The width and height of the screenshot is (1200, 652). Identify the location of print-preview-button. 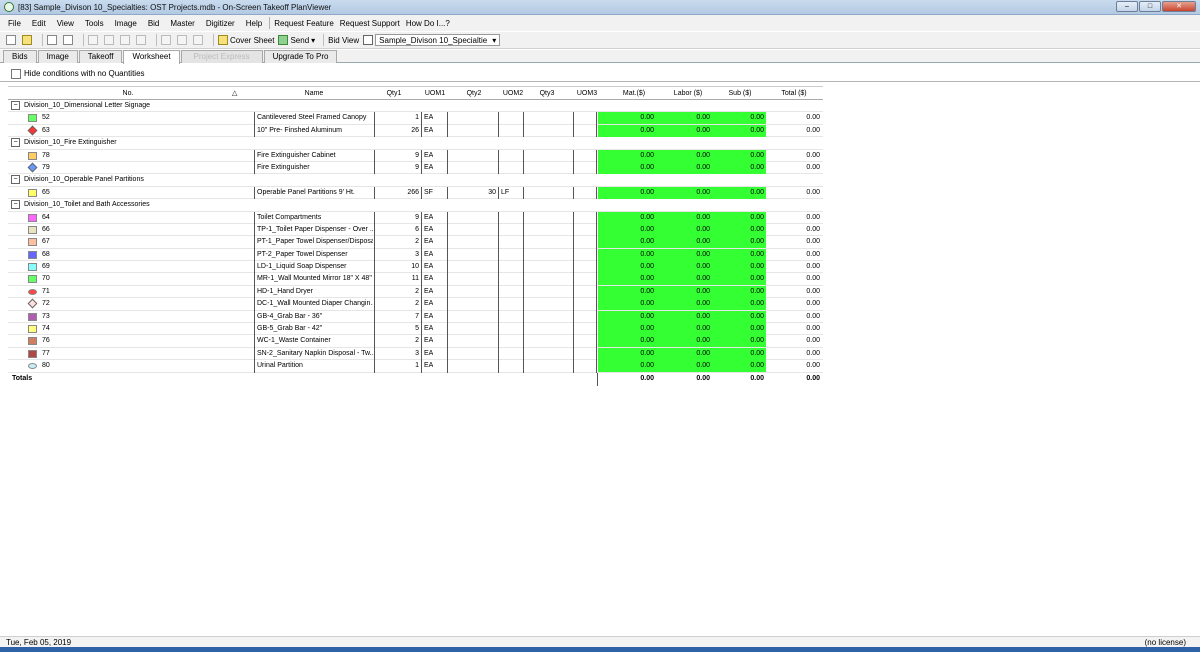
(69, 40).